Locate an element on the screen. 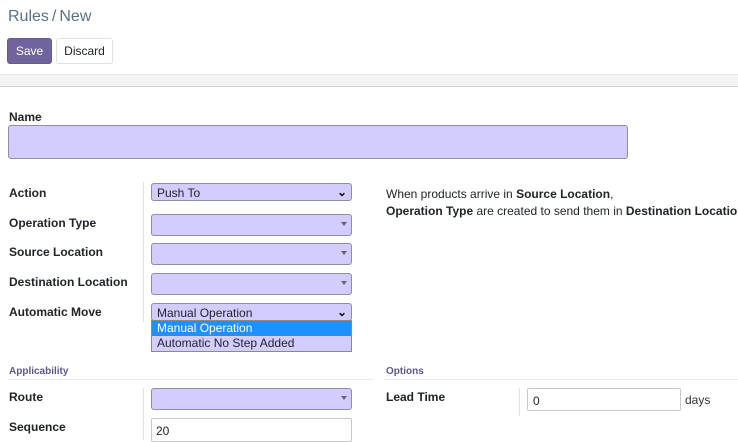 The image size is (738, 442). save-button: Save is located at coordinates (29, 51).